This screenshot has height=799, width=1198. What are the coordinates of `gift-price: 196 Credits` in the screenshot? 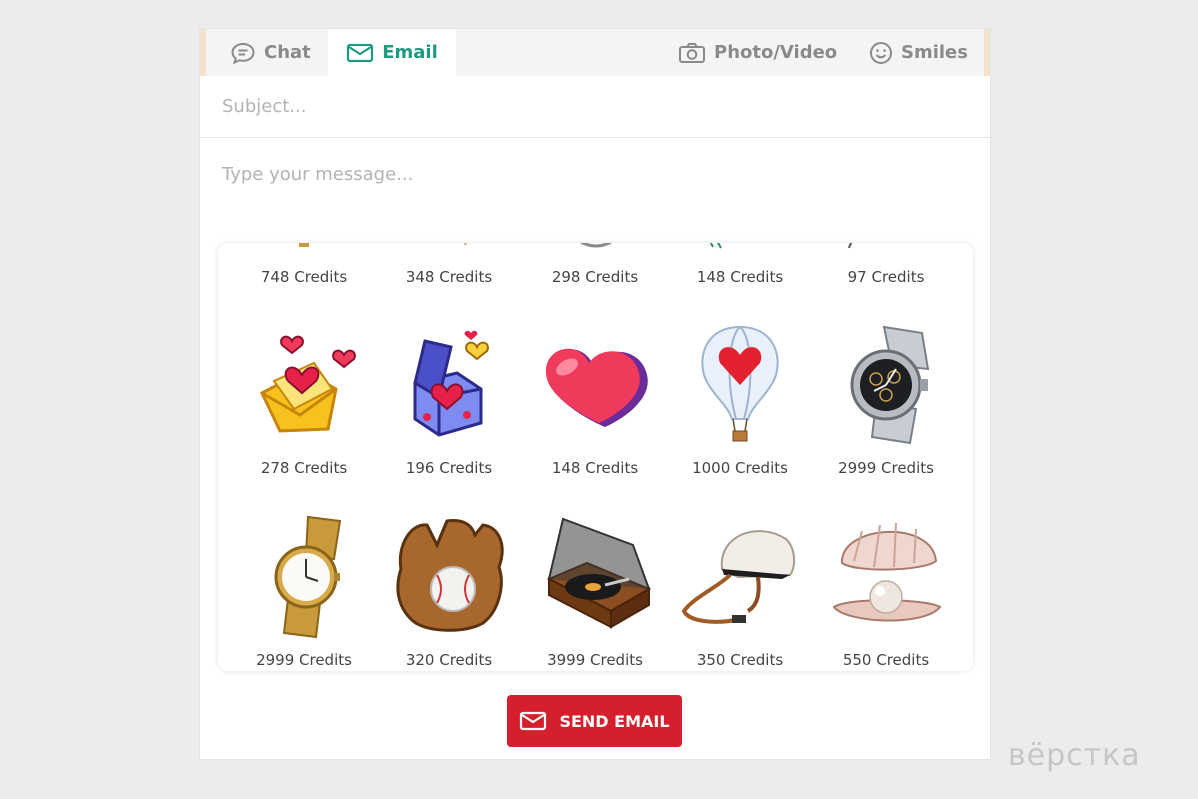 It's located at (449, 468).